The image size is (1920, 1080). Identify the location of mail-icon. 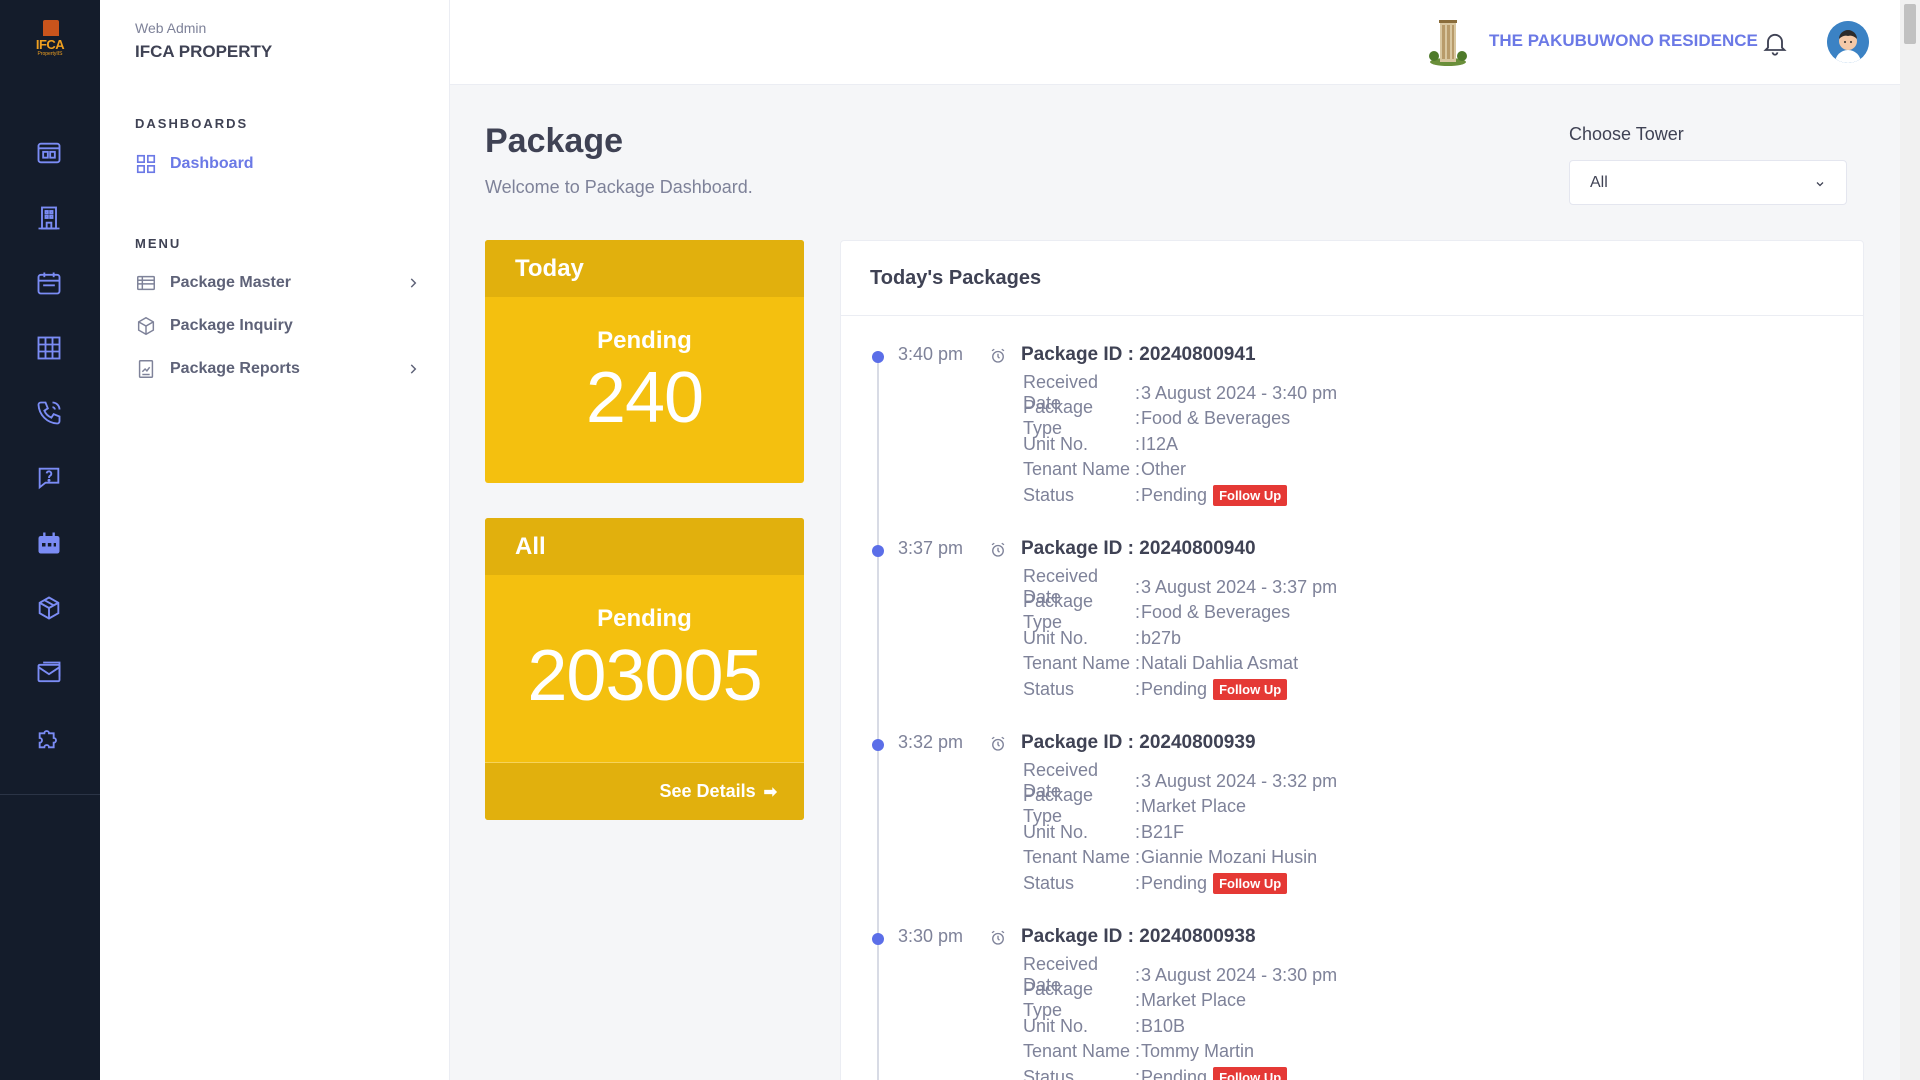
(49, 673).